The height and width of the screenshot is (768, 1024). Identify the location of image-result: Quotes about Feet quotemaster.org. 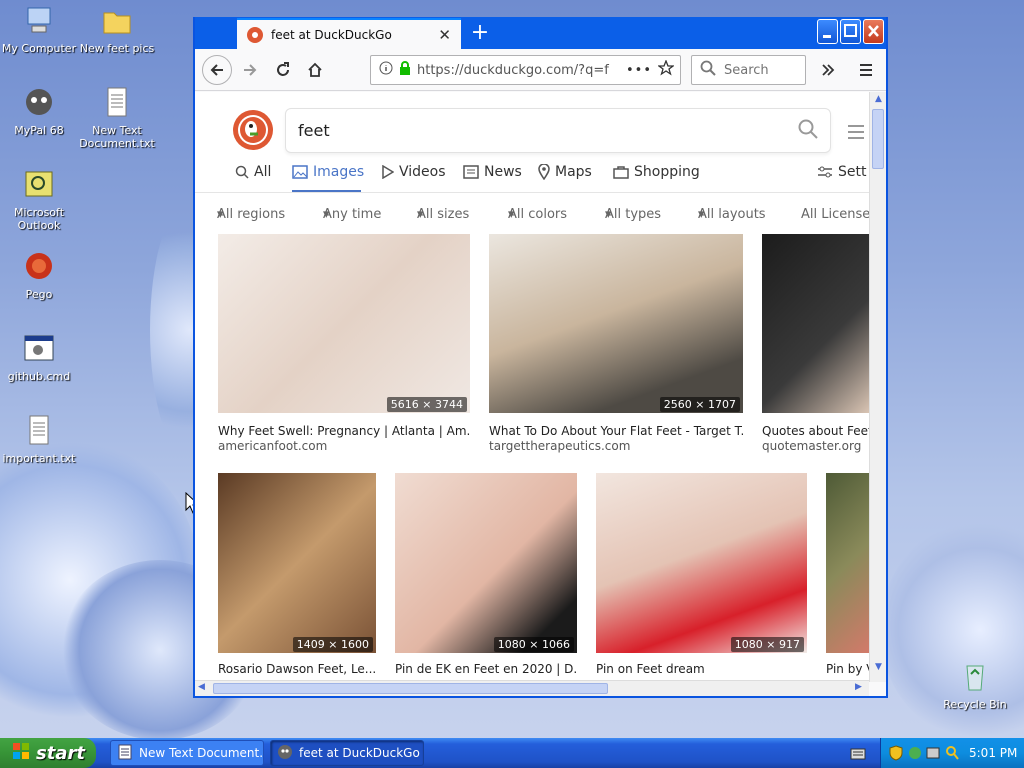
(815, 349).